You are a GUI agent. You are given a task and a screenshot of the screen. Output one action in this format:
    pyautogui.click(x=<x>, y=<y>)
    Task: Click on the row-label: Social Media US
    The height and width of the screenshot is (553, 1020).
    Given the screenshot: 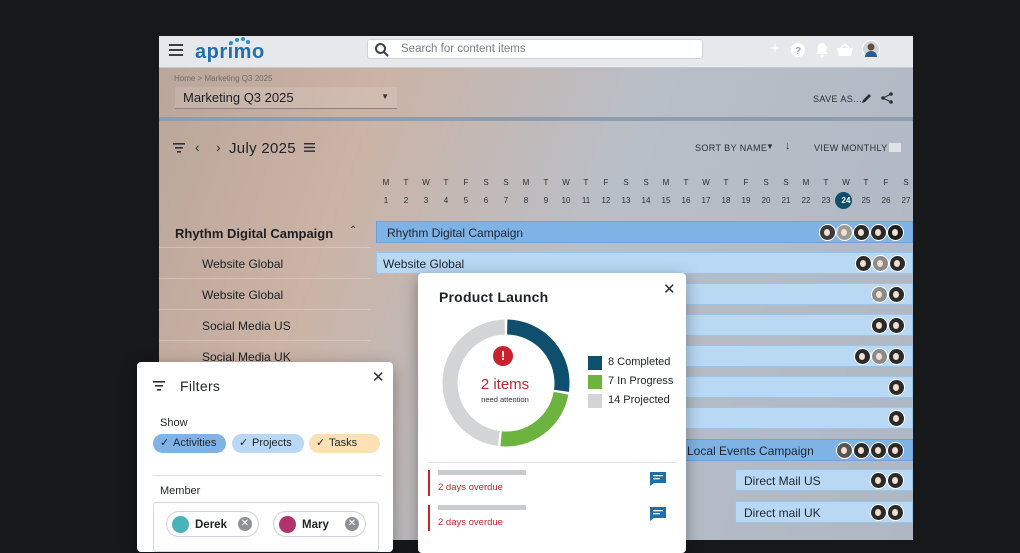 What is the action you would take?
    pyautogui.click(x=246, y=326)
    